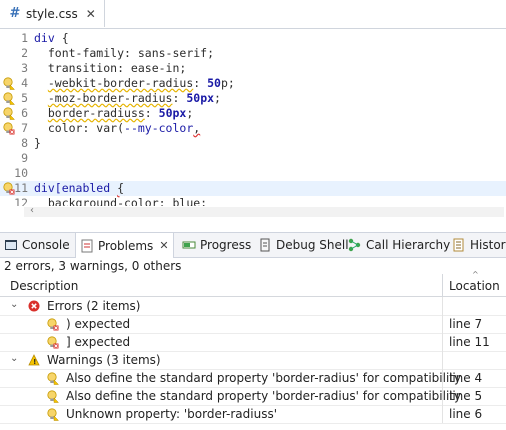  What do you see at coordinates (44, 38) in the screenshot?
I see `code-token: div` at bounding box center [44, 38].